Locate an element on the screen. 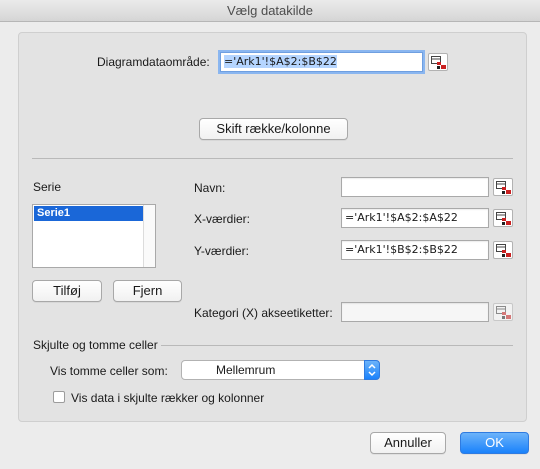 This screenshot has width=540, height=469. ok-button: OK is located at coordinates (494, 443).